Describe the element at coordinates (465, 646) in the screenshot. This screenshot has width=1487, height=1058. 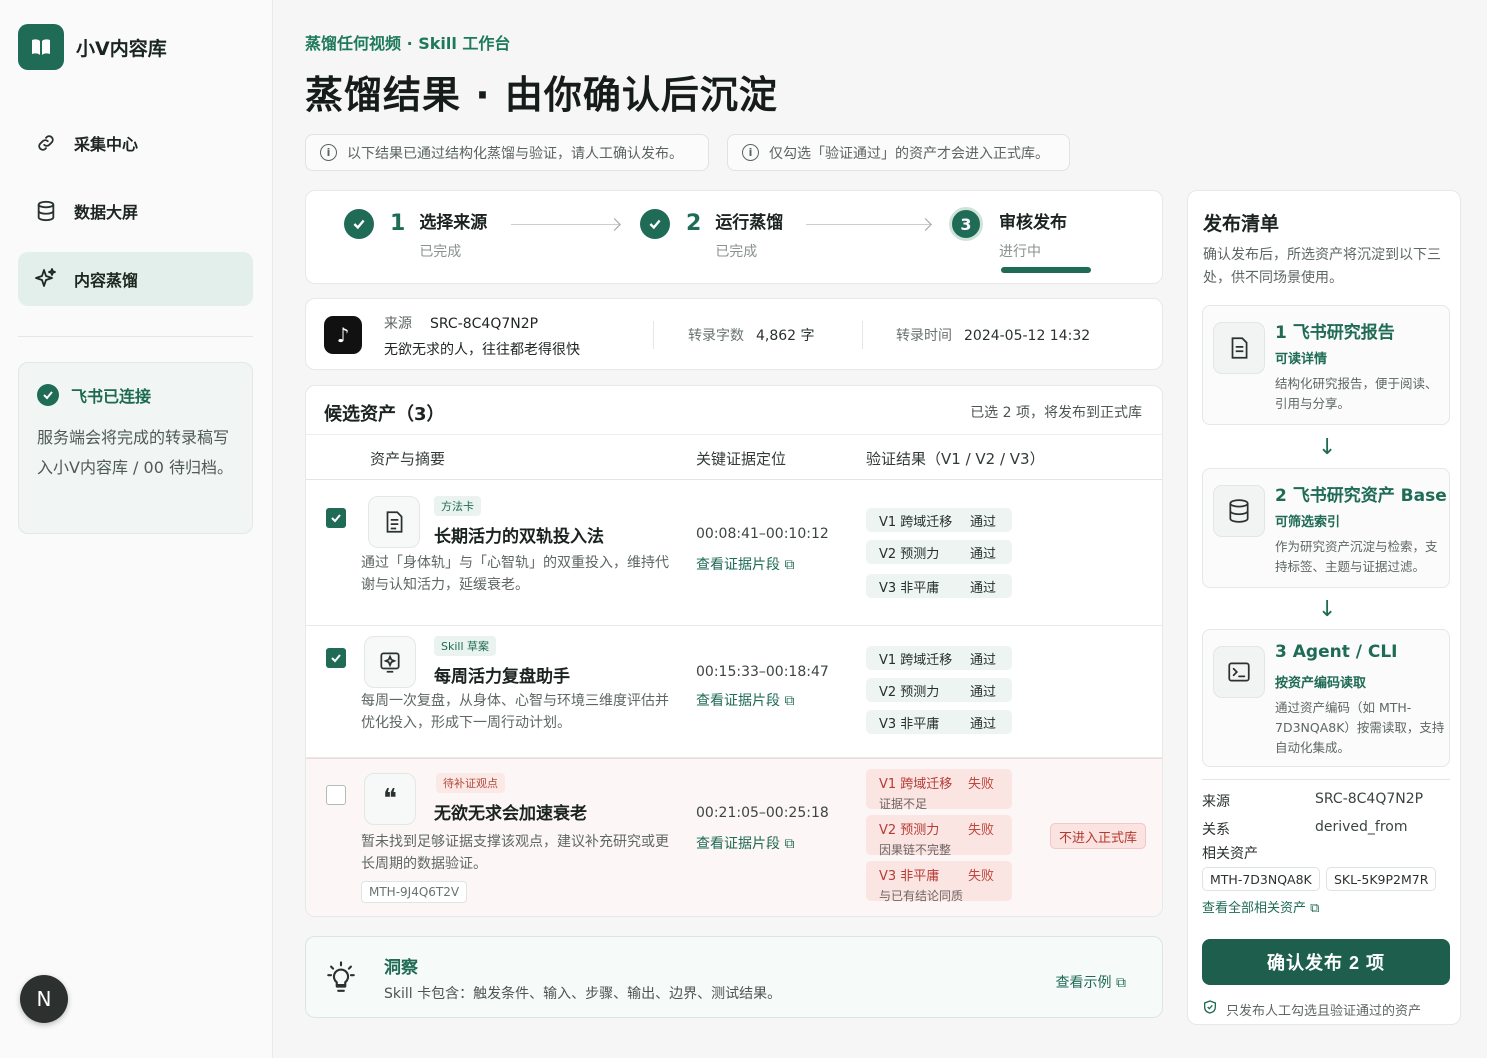
I see `asset-tag: Skill 草案` at that location.